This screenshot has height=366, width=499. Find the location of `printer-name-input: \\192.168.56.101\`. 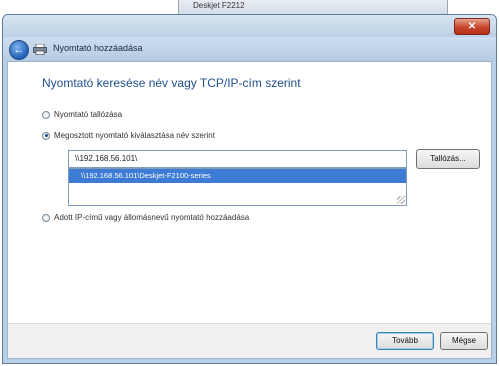

printer-name-input: \\192.168.56.101\ is located at coordinates (237, 159).